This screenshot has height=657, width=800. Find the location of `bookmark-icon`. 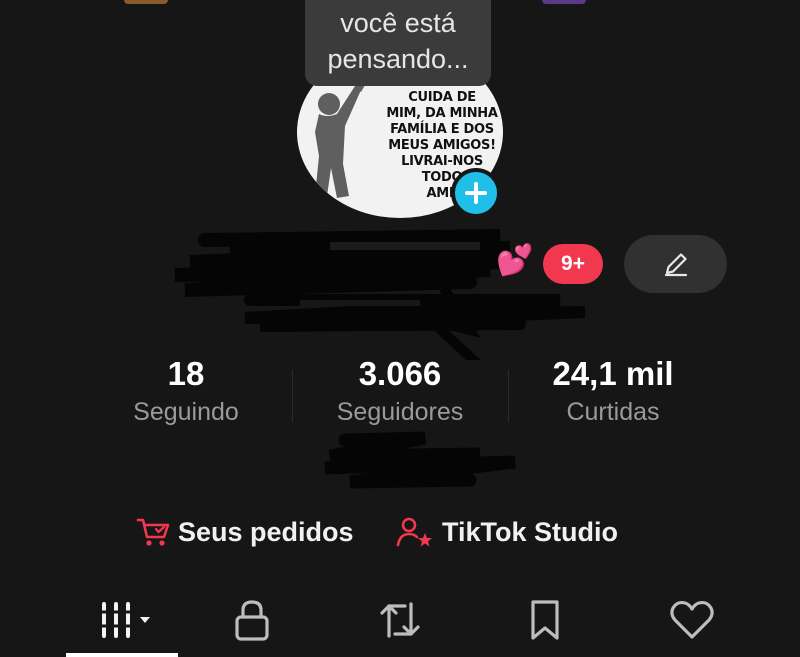

bookmark-icon is located at coordinates (545, 619).